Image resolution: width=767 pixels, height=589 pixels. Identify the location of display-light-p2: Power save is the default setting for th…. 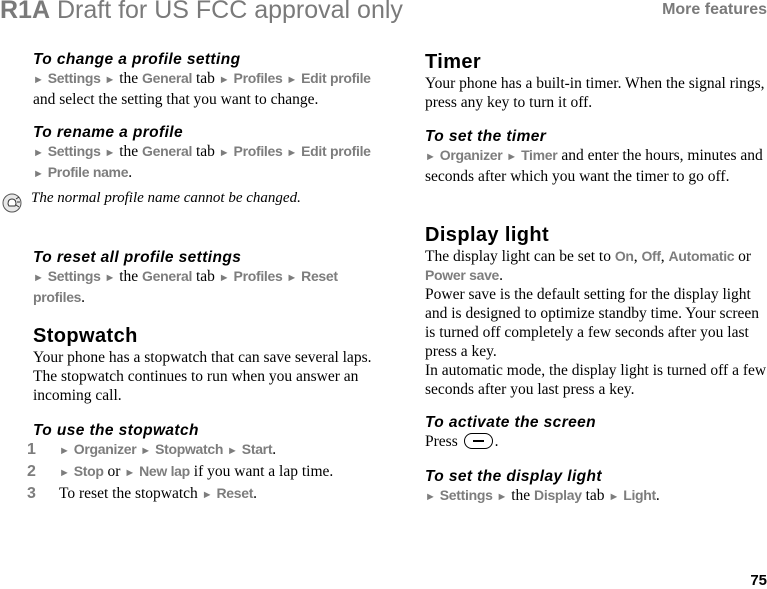
(592, 323).